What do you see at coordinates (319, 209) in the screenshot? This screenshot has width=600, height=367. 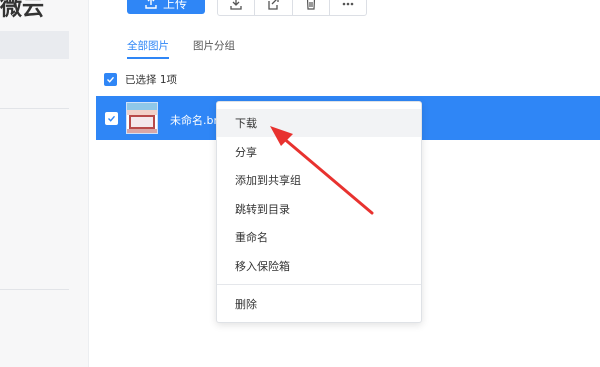 I see `menu-item-go-to-directory: 跳转到目录` at bounding box center [319, 209].